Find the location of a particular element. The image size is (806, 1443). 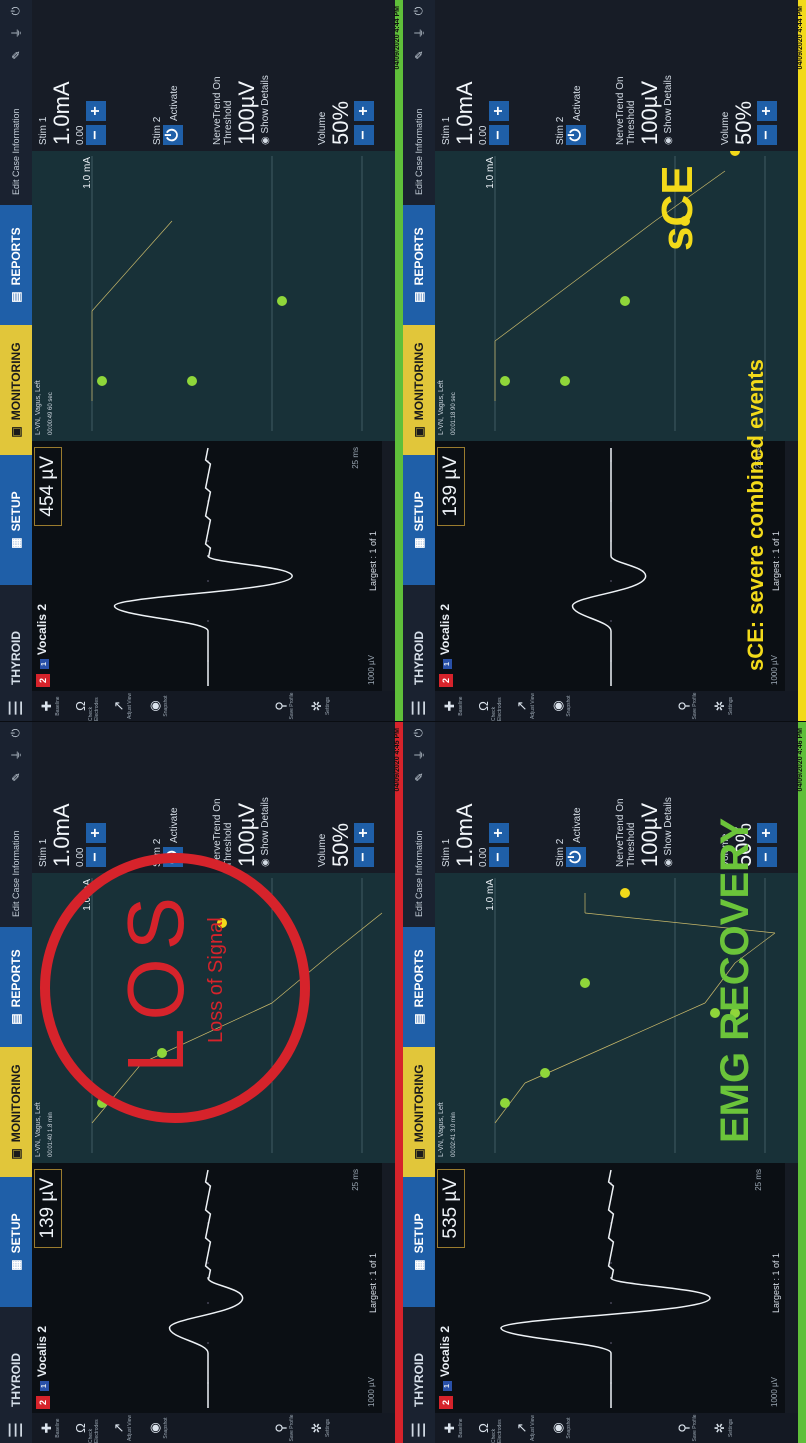

tool-label: Baseline is located at coordinates (461, 1428).